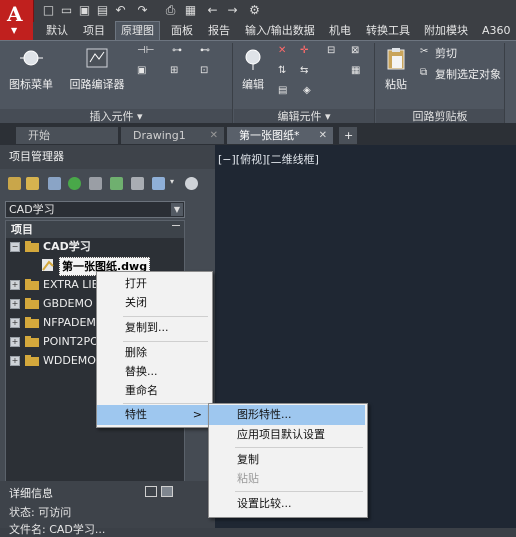 The width and height of the screenshot is (516, 537). What do you see at coordinates (190, 10) in the screenshot?
I see `share-icon: ▦` at bounding box center [190, 10].